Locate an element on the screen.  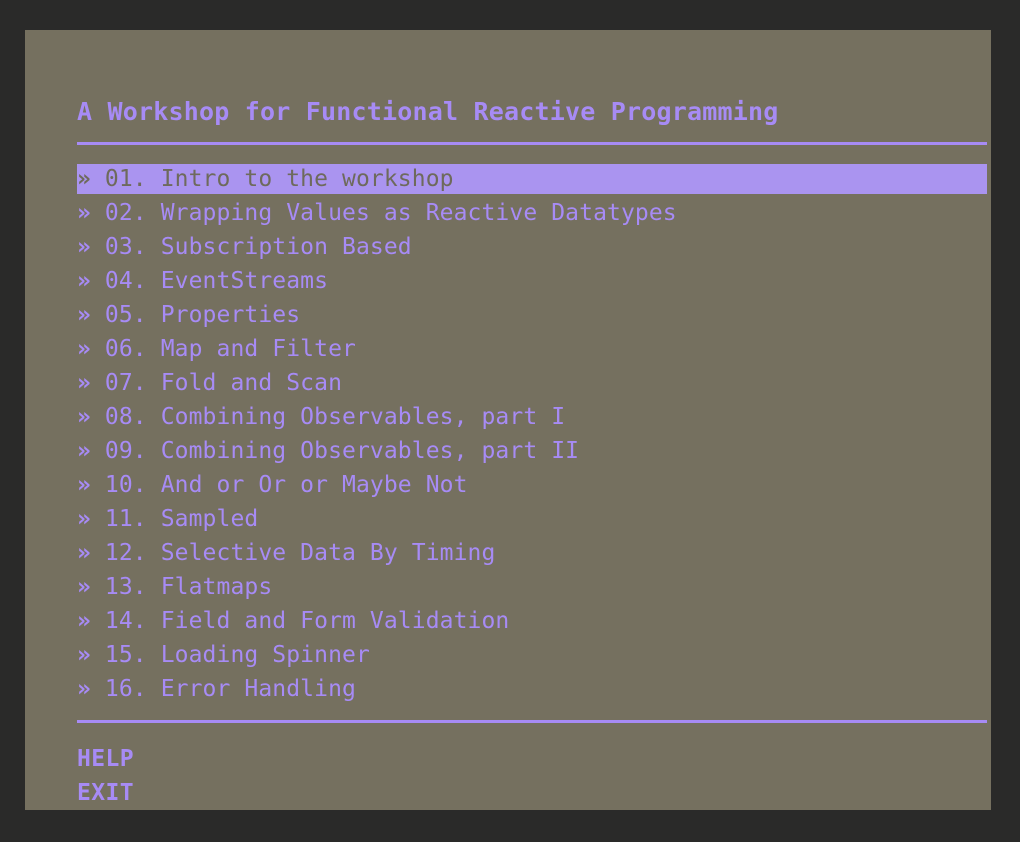
menu-item-text: » 13. Flatmaps is located at coordinates (174, 587).